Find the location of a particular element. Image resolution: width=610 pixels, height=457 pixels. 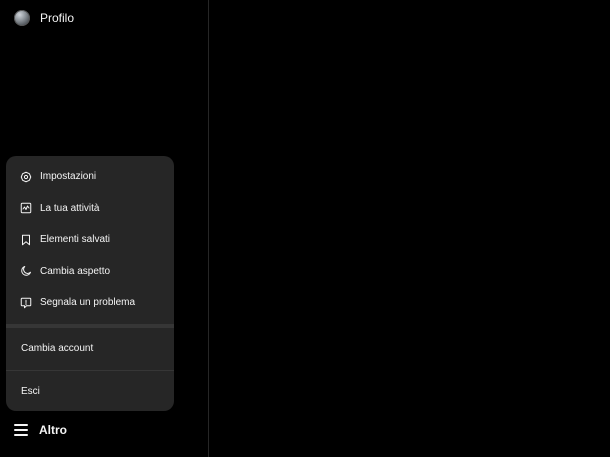

nav-profile: Profilo is located at coordinates (44, 18).